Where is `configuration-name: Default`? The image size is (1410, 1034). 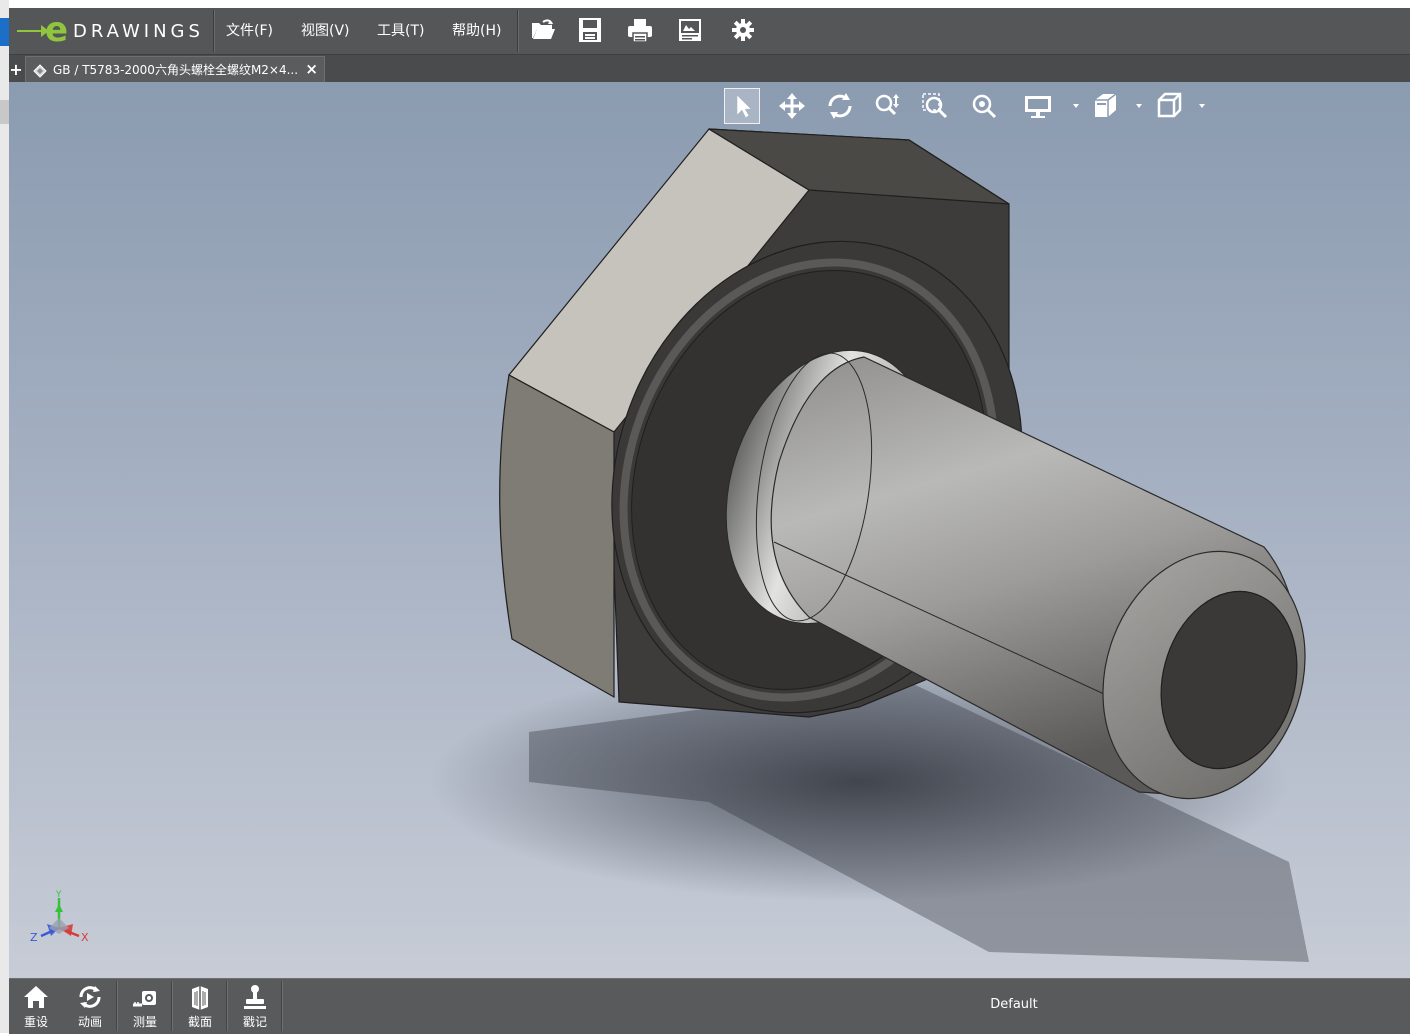 configuration-name: Default is located at coordinates (1014, 1005).